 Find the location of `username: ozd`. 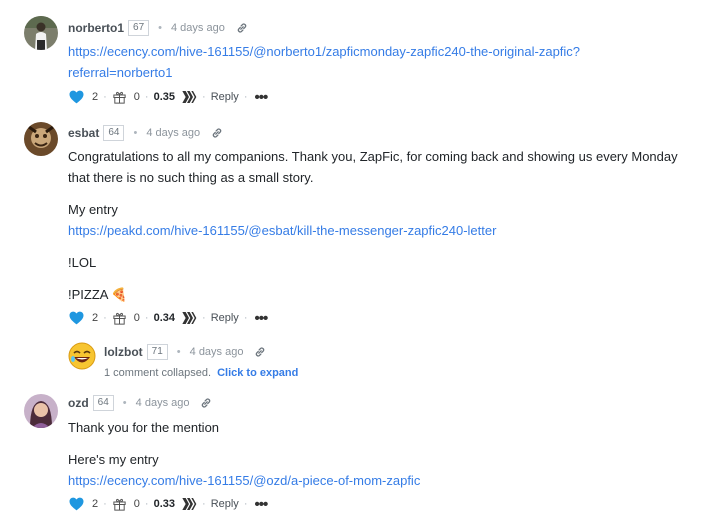

username: ozd is located at coordinates (78, 403).